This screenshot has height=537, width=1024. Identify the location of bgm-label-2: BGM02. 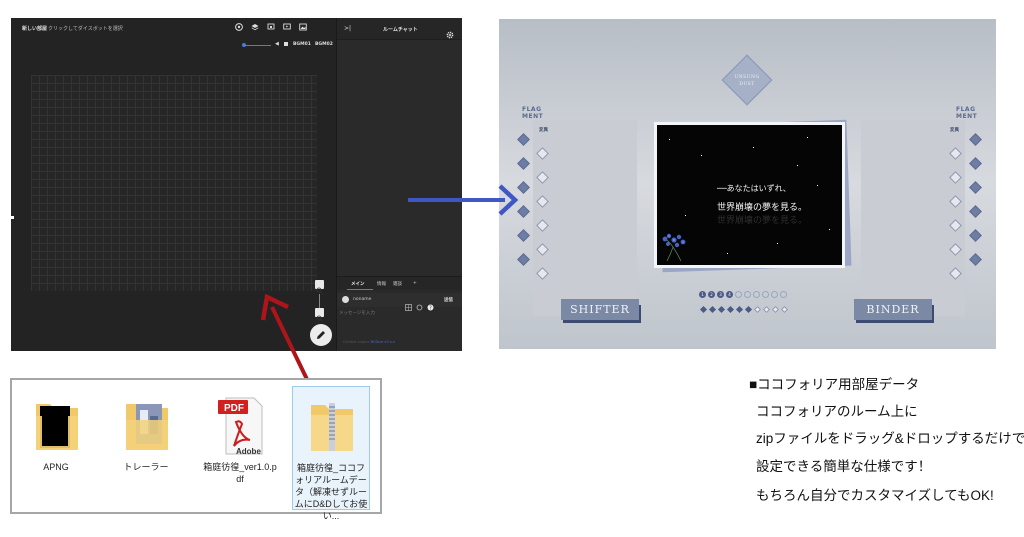
(324, 44).